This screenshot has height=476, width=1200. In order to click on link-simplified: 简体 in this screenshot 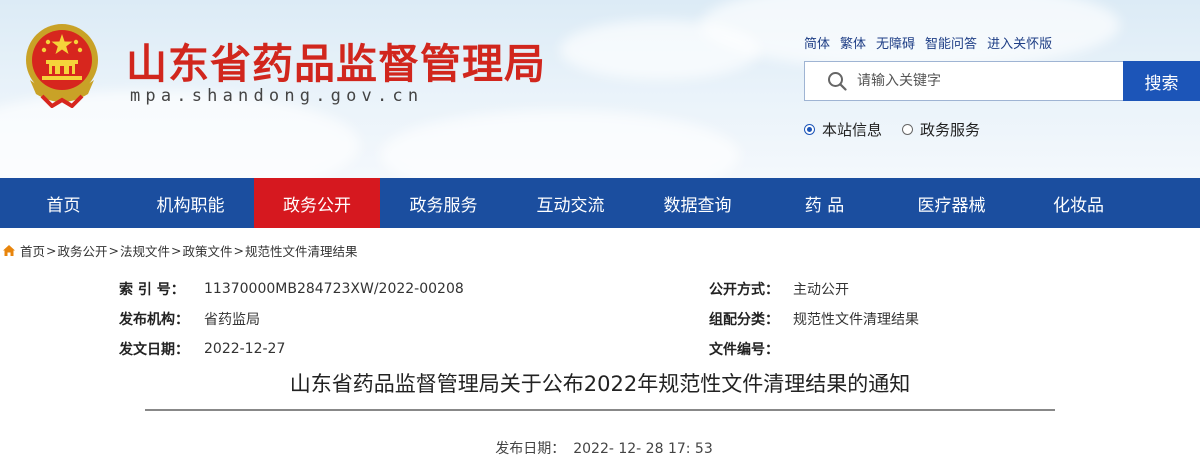, I will do `click(817, 42)`.